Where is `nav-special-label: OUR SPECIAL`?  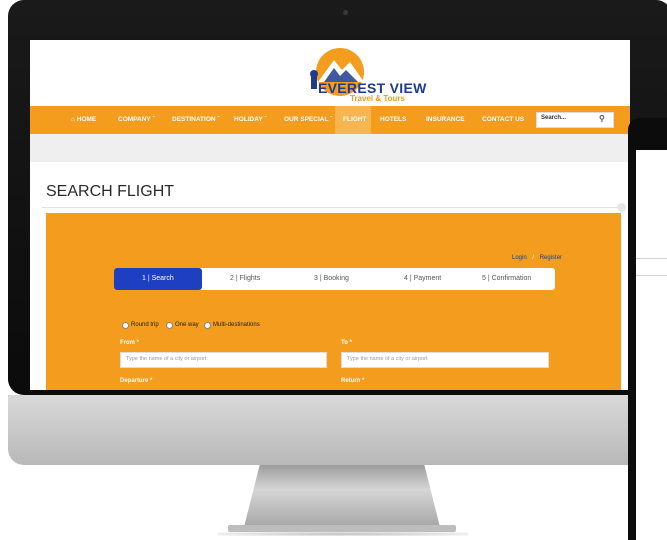 nav-special-label: OUR SPECIAL is located at coordinates (306, 119).